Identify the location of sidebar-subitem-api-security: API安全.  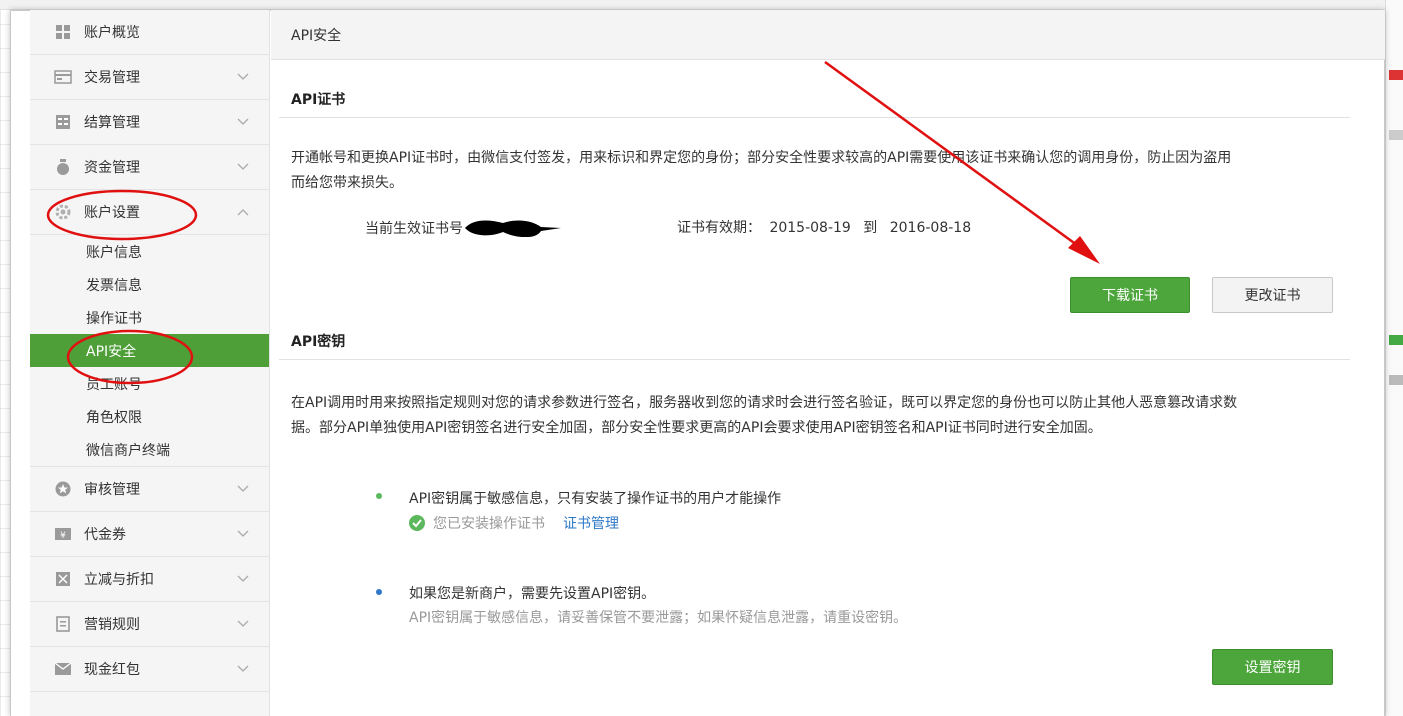
(149, 350).